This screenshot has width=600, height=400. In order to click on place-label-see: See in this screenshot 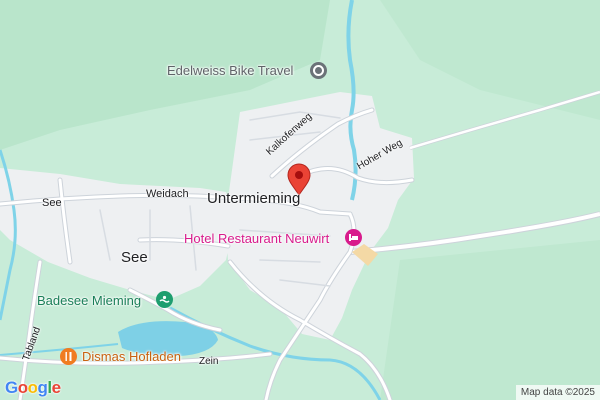, I will do `click(134, 257)`.